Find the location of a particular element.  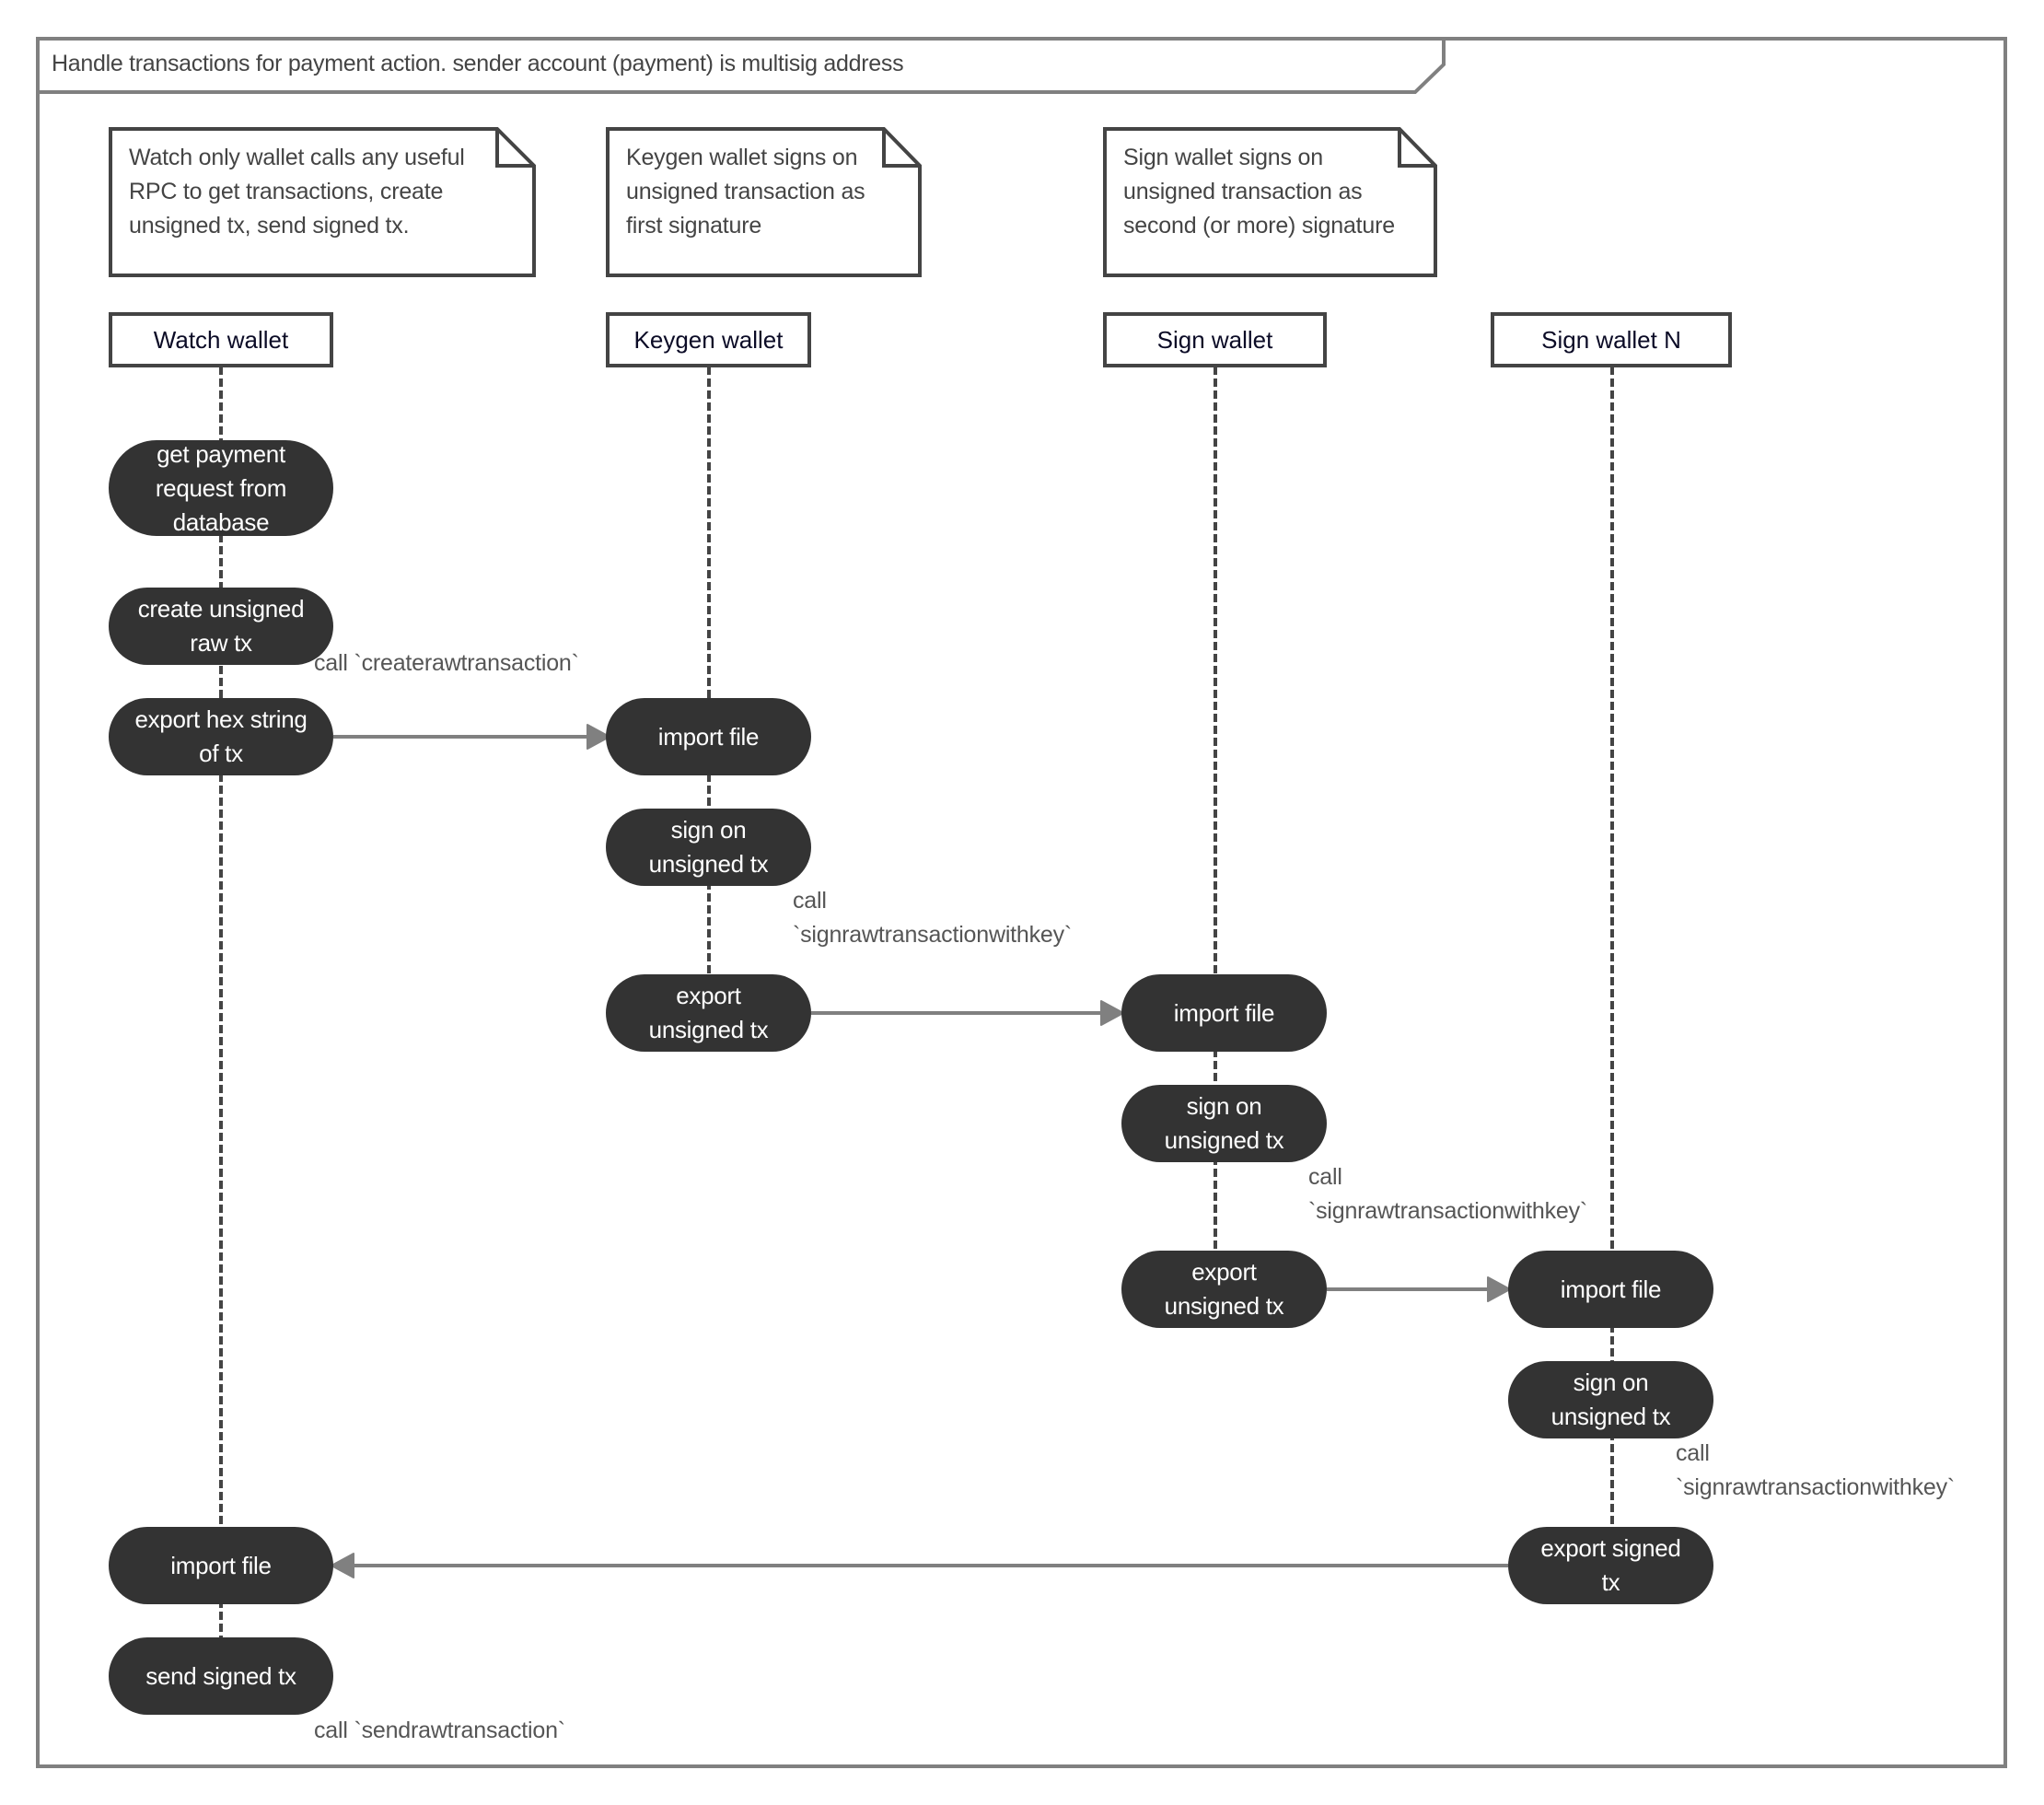

call-label-sign-signrawtransactionwithkey: call `signrawtransactionwithkey` is located at coordinates (1448, 1194).